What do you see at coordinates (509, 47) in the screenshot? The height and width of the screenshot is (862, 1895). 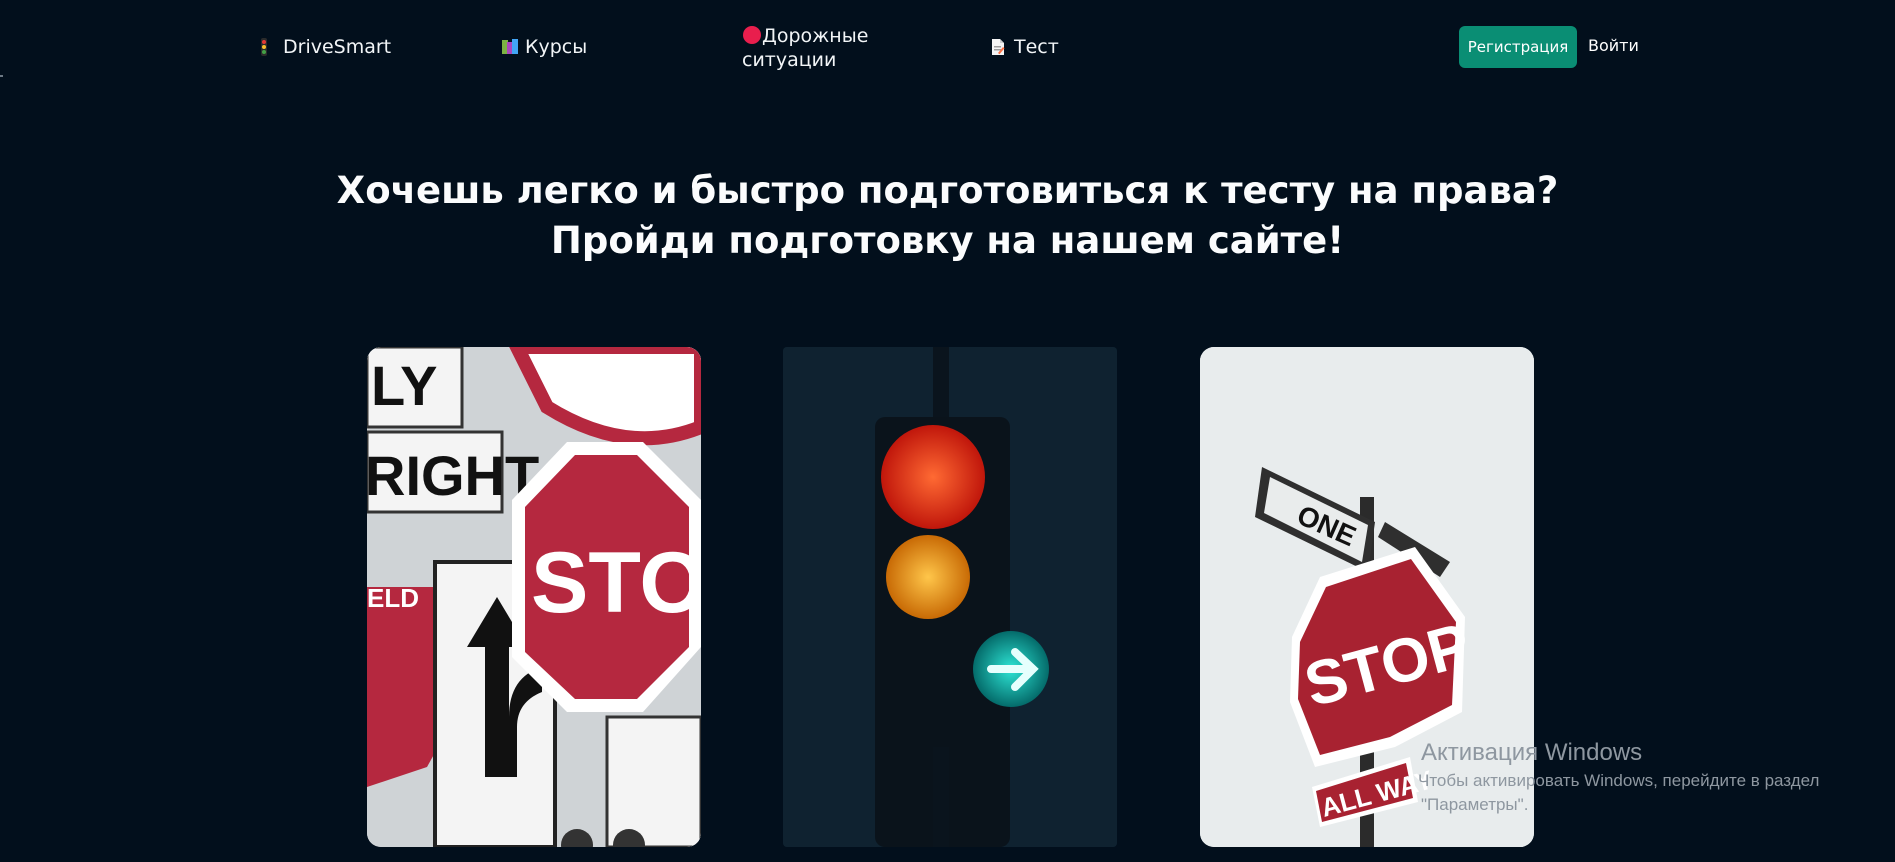 I see `books-icon` at bounding box center [509, 47].